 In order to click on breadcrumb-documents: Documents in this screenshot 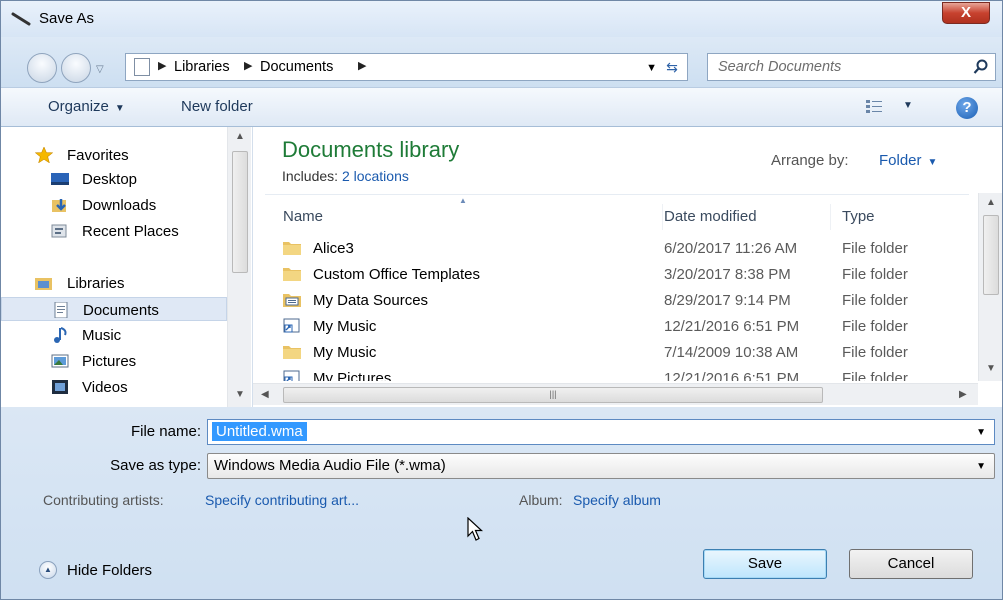, I will do `click(296, 67)`.